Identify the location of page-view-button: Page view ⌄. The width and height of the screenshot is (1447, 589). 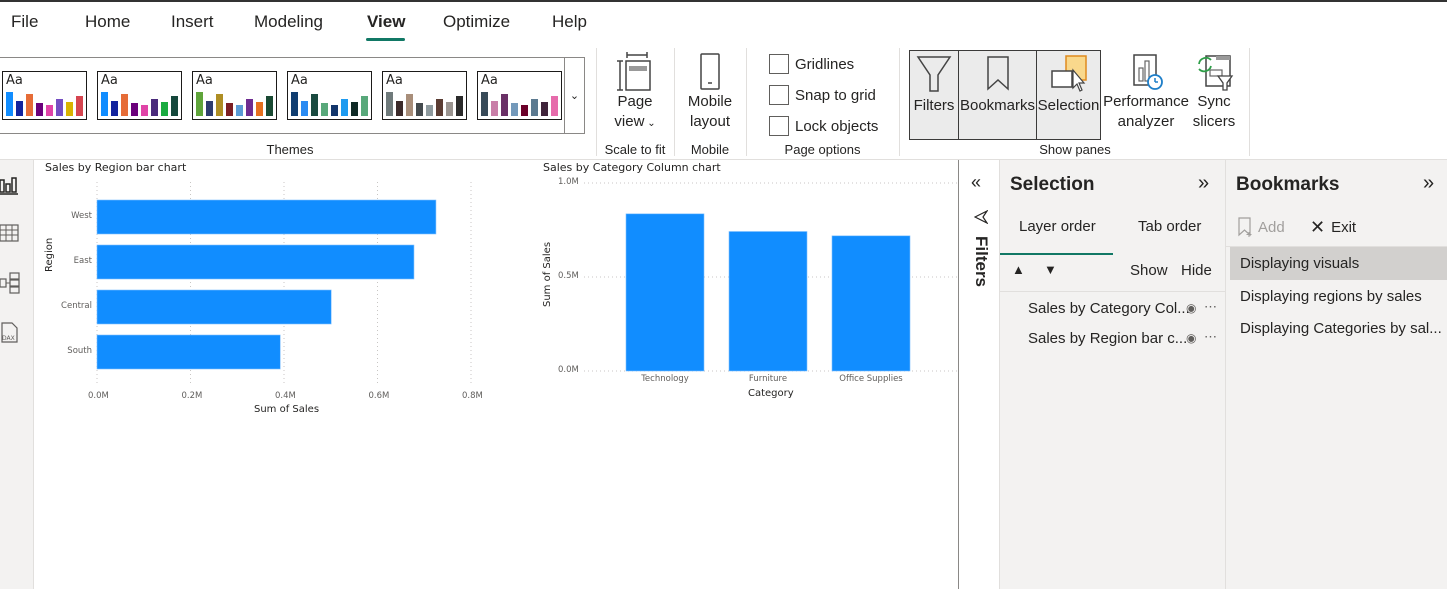
(635, 93).